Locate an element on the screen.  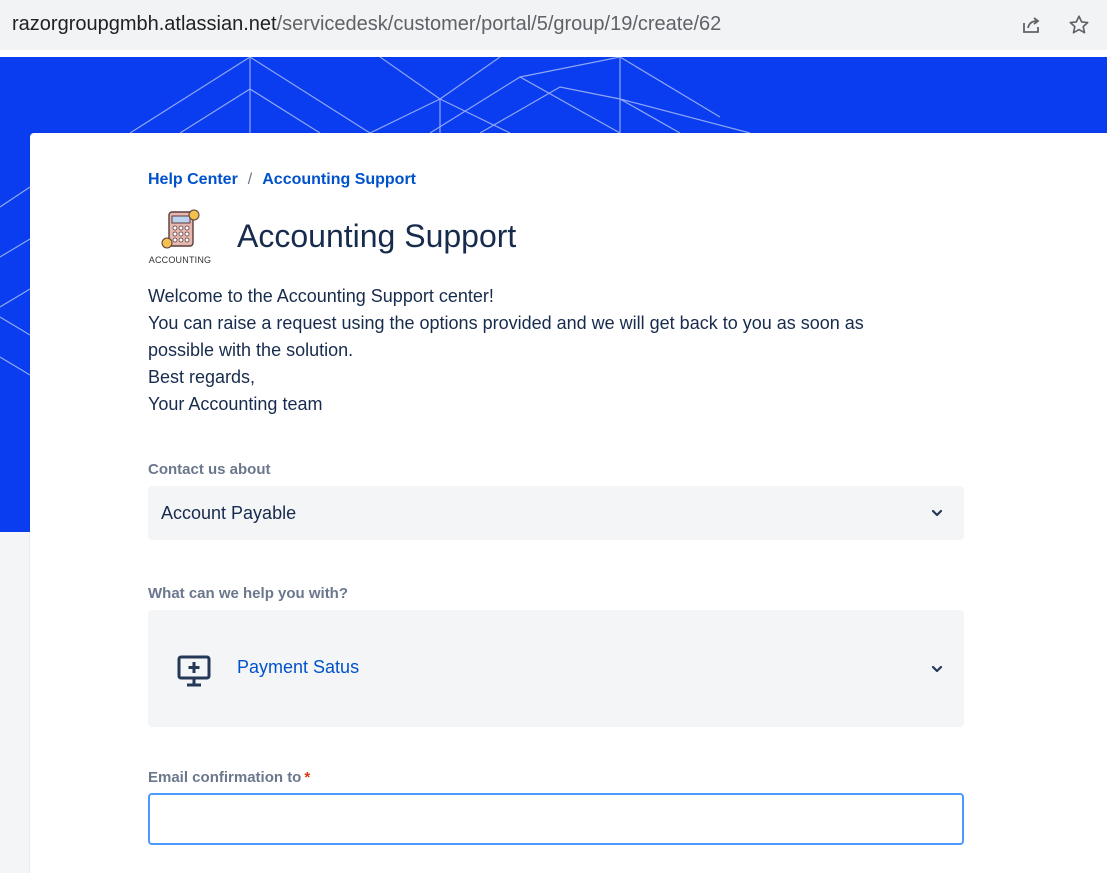
email-confirmation-input is located at coordinates (556, 819).